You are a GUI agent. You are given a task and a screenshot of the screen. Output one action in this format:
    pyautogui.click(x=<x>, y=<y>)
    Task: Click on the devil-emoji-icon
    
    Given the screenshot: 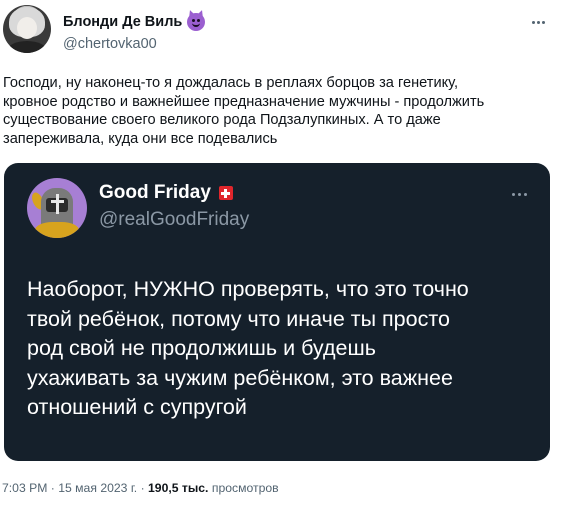 What is the action you would take?
    pyautogui.click(x=196, y=22)
    